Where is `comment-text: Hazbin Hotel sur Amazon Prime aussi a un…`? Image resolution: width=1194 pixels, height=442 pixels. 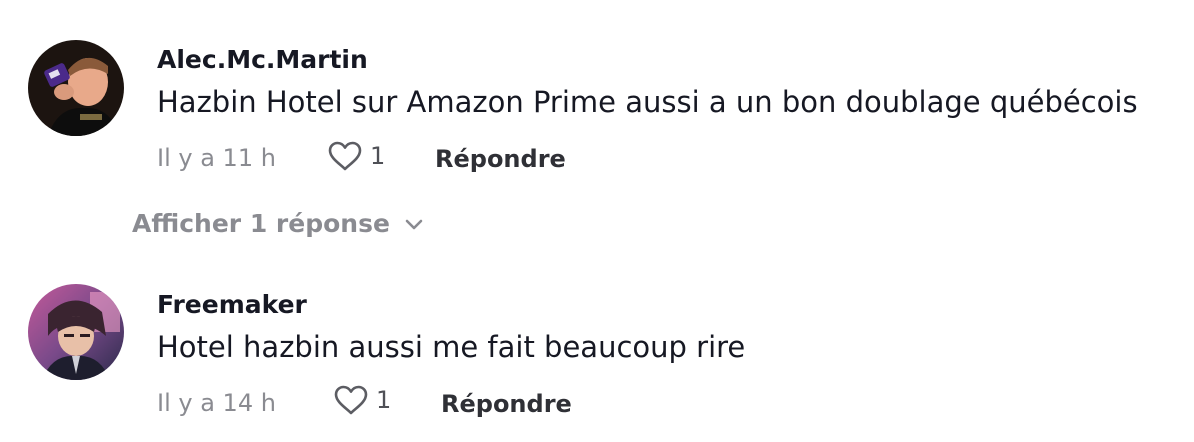
comment-text: Hazbin Hotel sur Amazon Prime aussi a un… is located at coordinates (647, 102).